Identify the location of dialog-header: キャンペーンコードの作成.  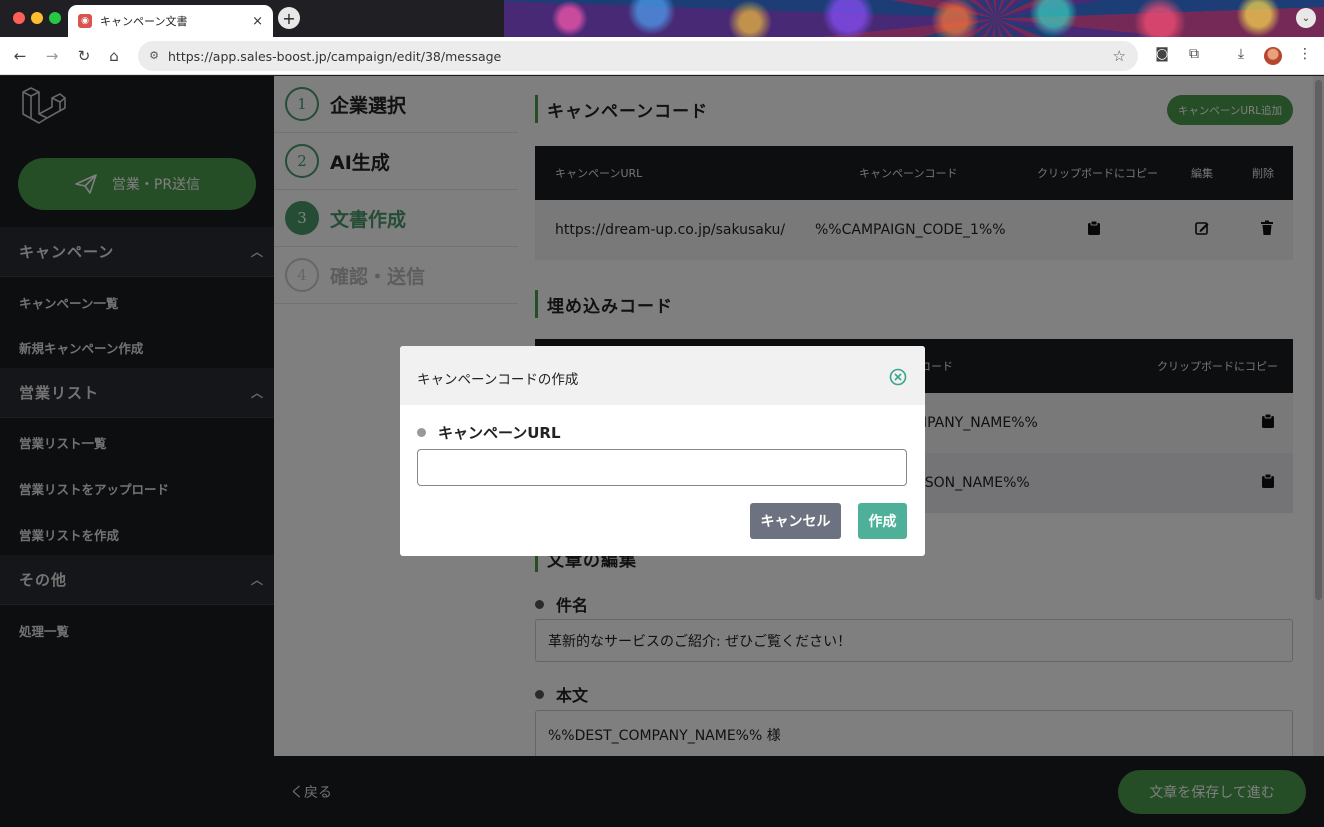
(662, 375).